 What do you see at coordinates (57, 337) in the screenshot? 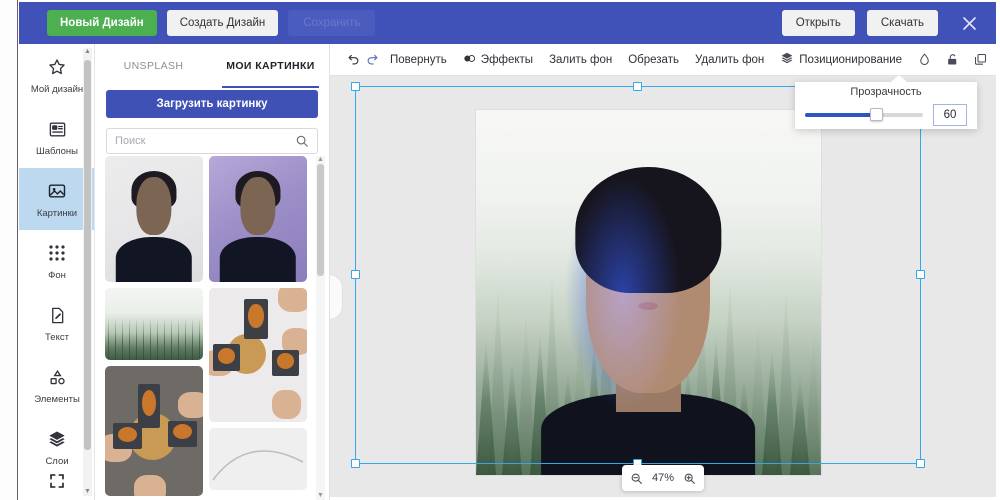
I see `sidebar-label: Текст` at bounding box center [57, 337].